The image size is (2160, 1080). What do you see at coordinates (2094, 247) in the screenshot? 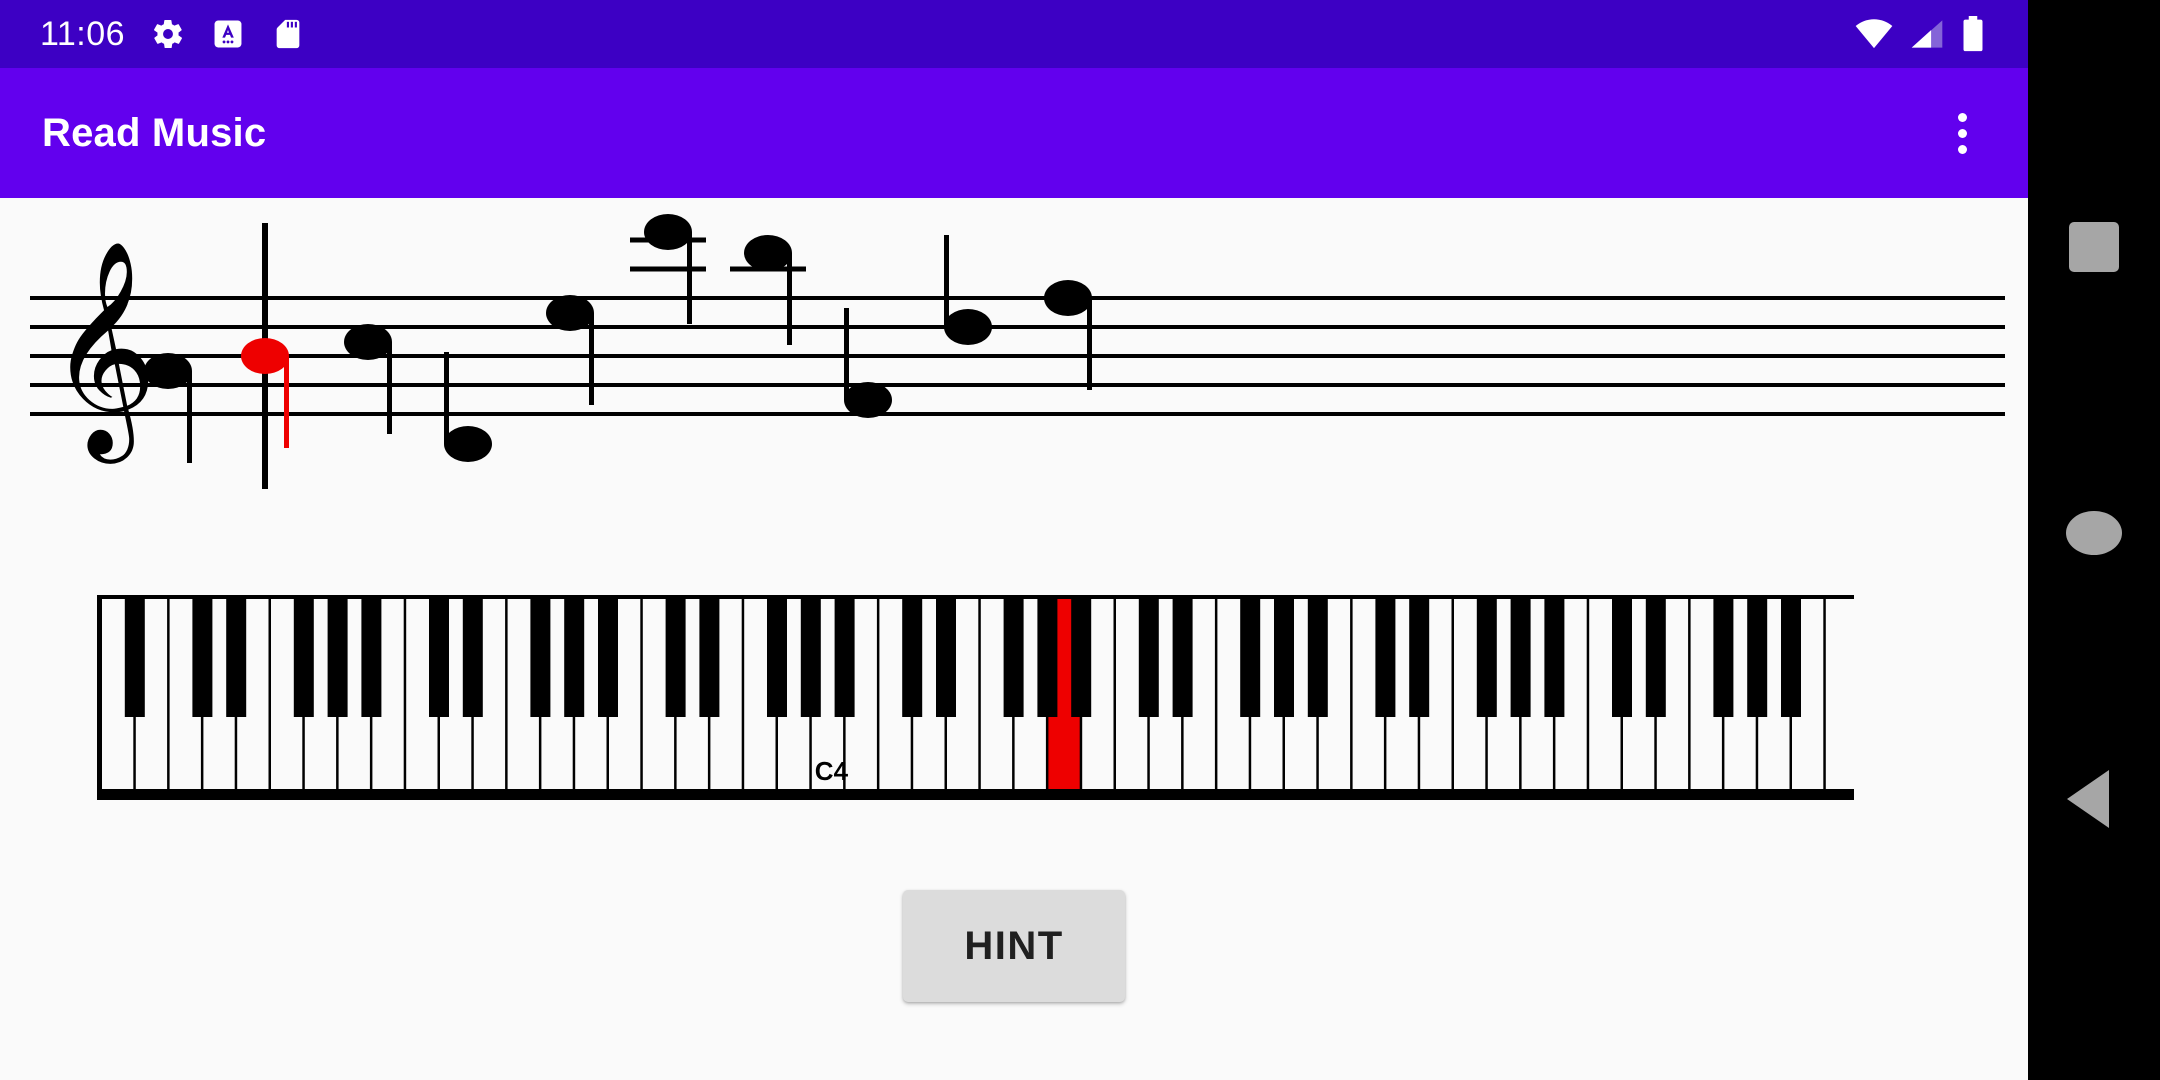
I see `nav-recents-button` at bounding box center [2094, 247].